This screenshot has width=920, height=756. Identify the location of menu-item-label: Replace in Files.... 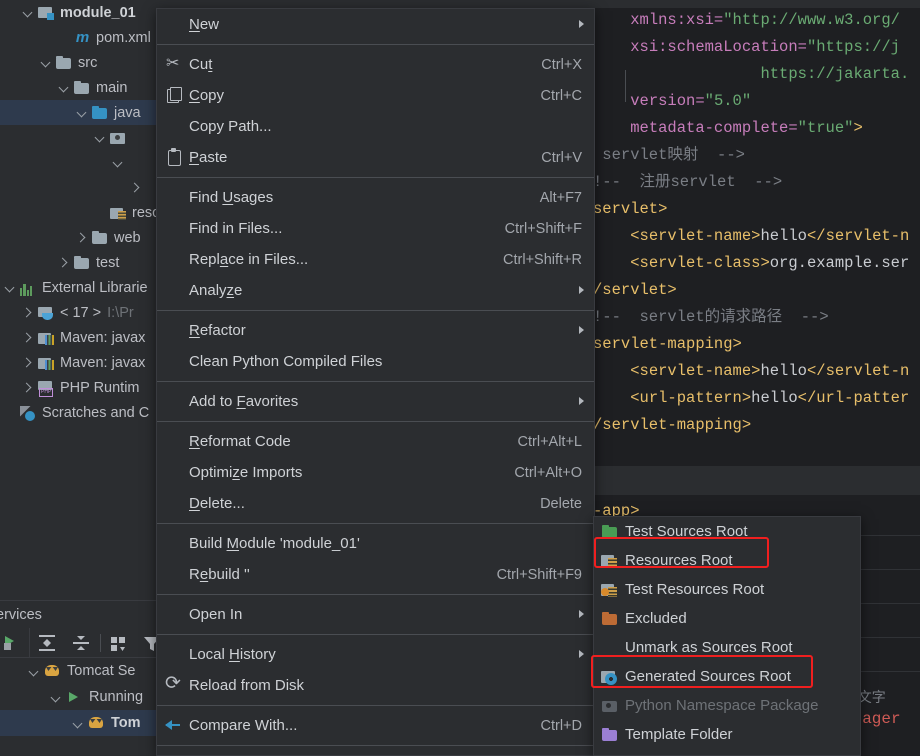
(249, 259).